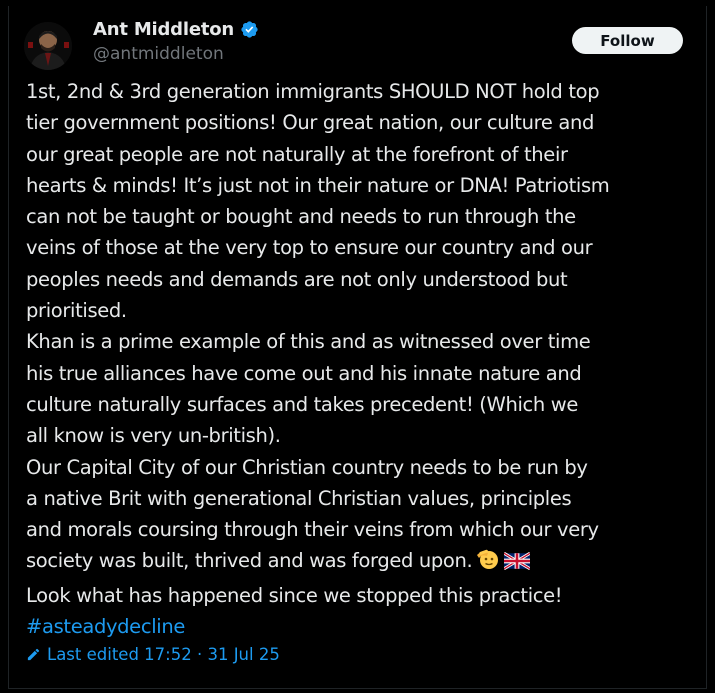  What do you see at coordinates (33, 654) in the screenshot?
I see `pencil-icon` at bounding box center [33, 654].